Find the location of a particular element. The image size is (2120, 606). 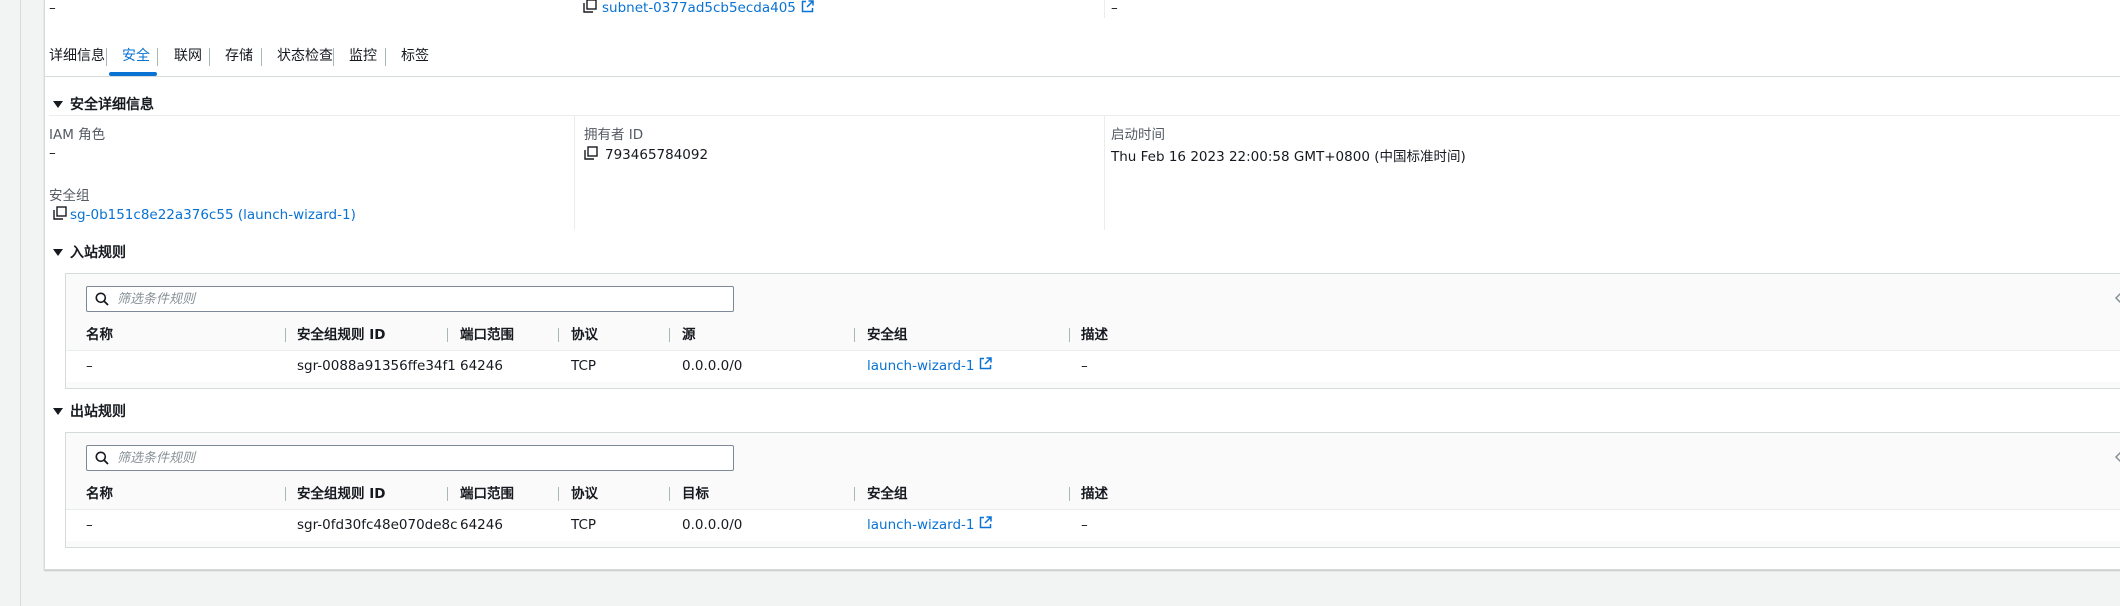

cell-rule-id: sgr-0088a91356ffe34f1 is located at coordinates (376, 366).